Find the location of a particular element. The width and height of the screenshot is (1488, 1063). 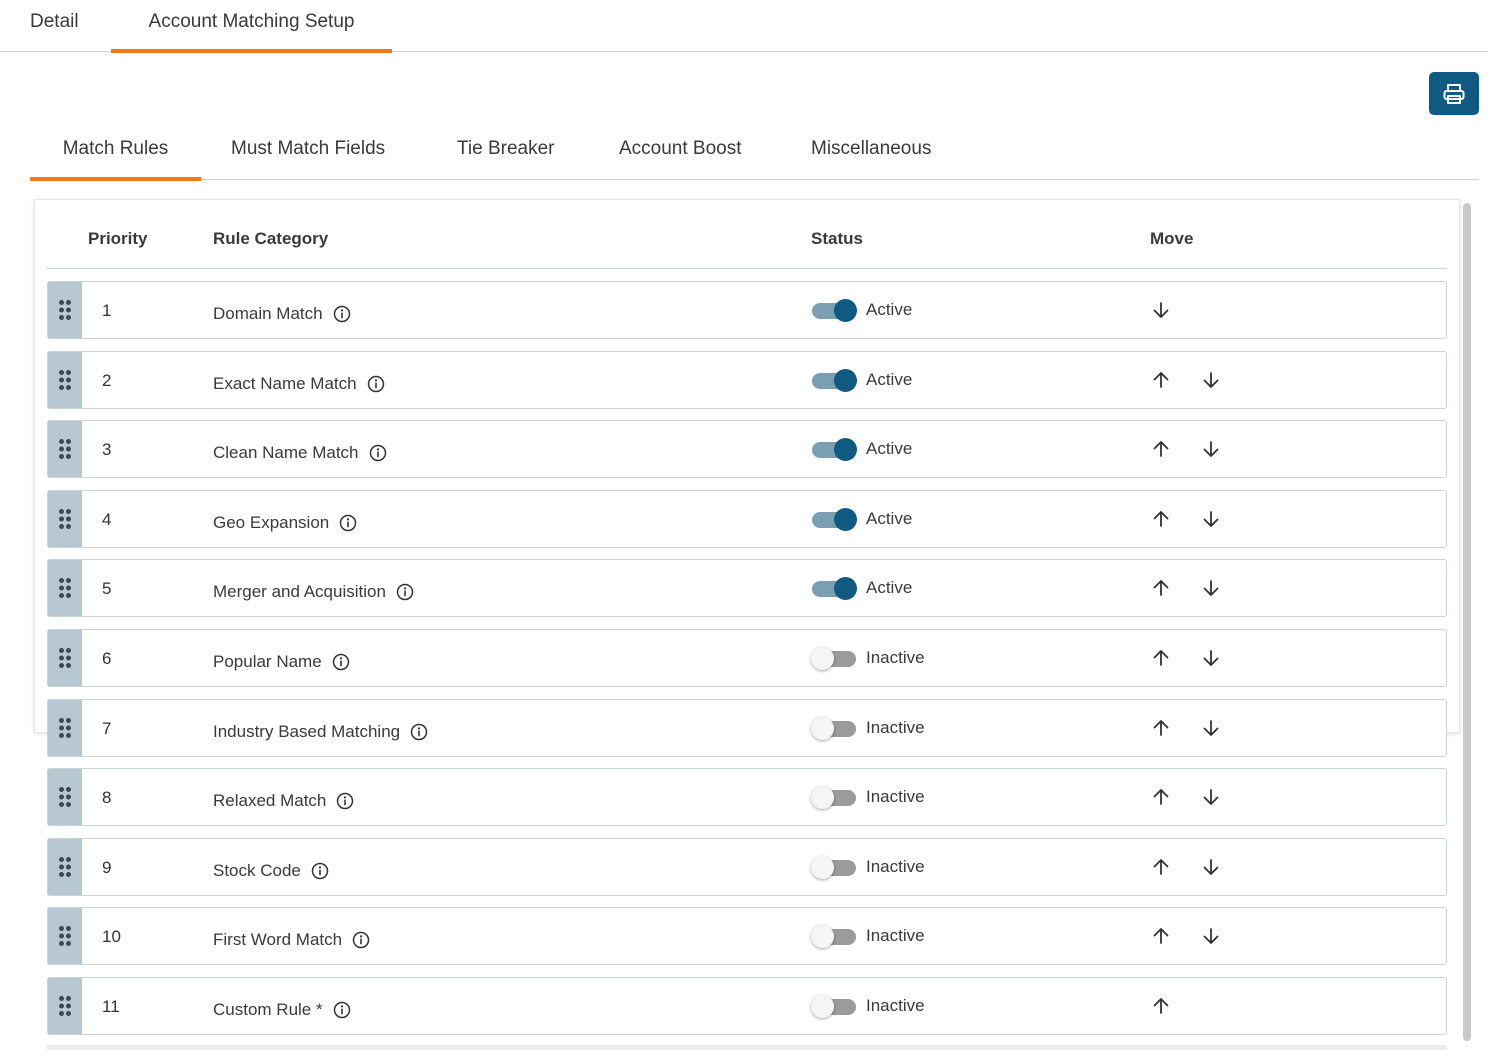

rule-category: Stock Code is located at coordinates (271, 871).